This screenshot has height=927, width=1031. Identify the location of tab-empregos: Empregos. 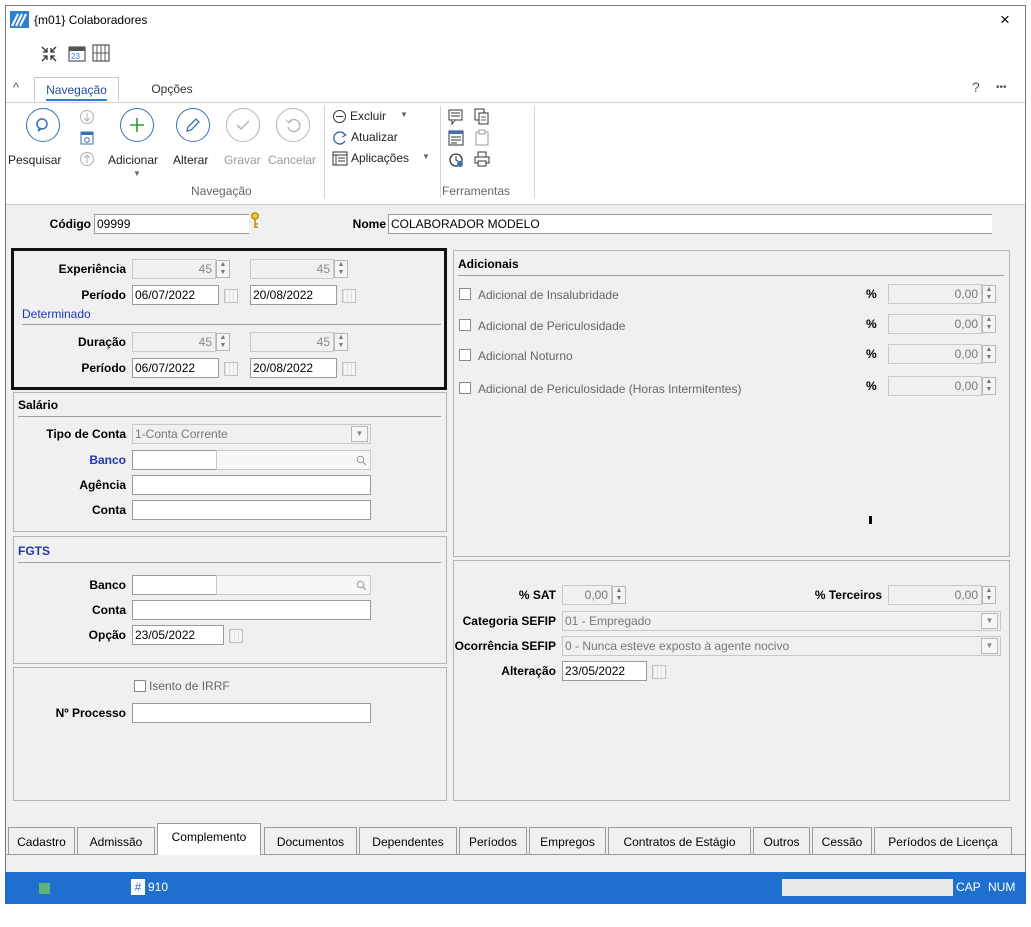
(567, 841).